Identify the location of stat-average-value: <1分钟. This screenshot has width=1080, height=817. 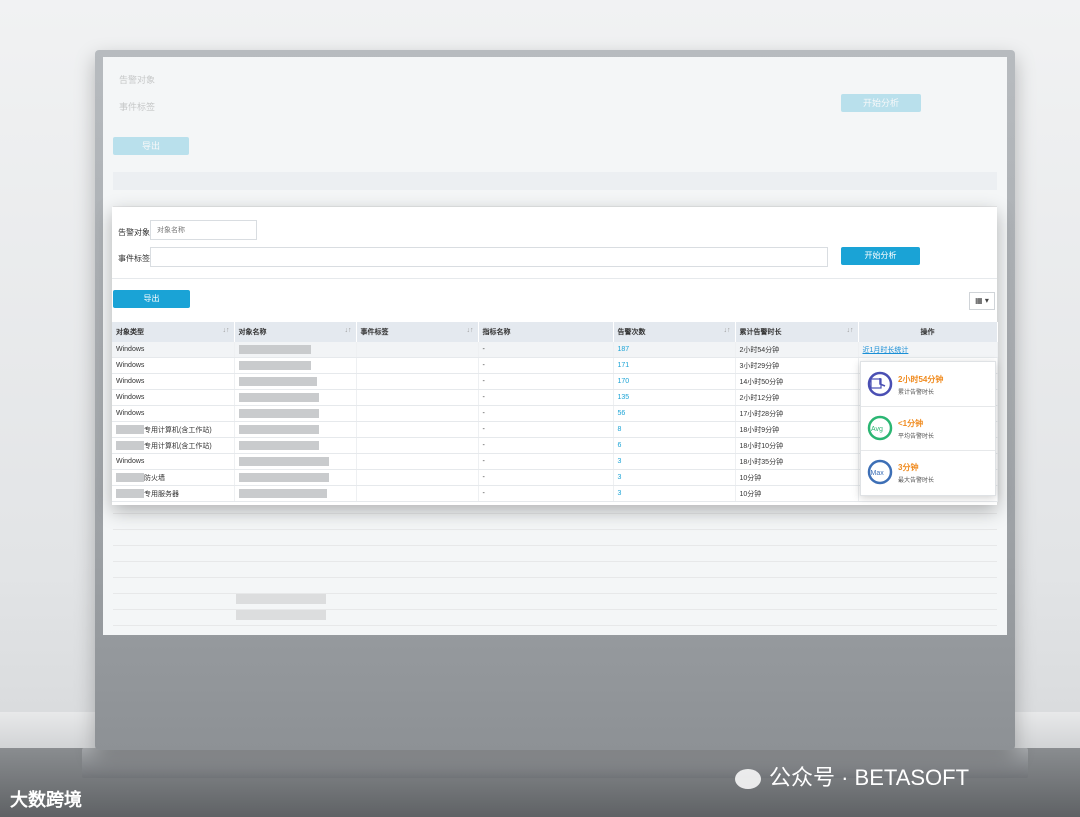
(911, 423).